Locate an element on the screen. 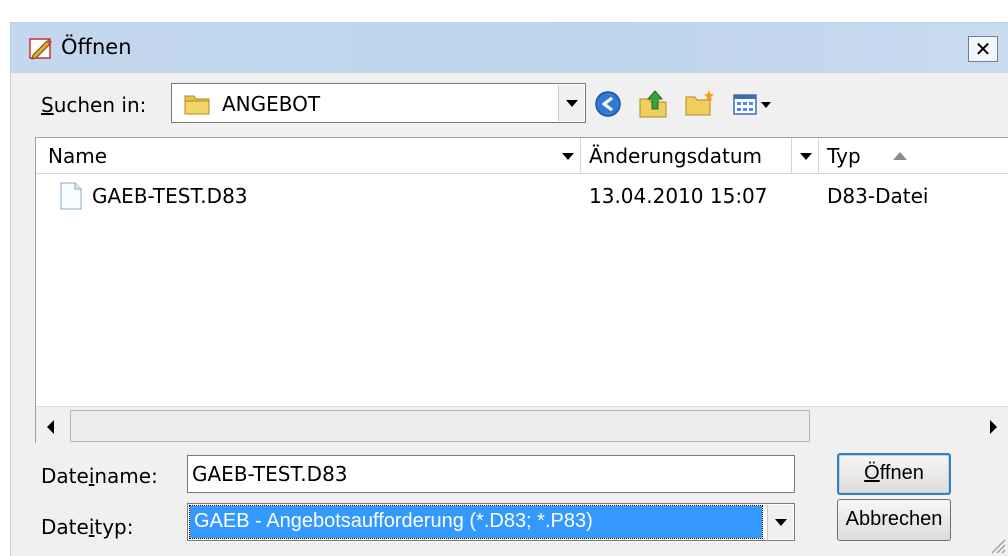 The height and width of the screenshot is (556, 1008). filetype-label-prefix: Date is located at coordinates (65, 527).